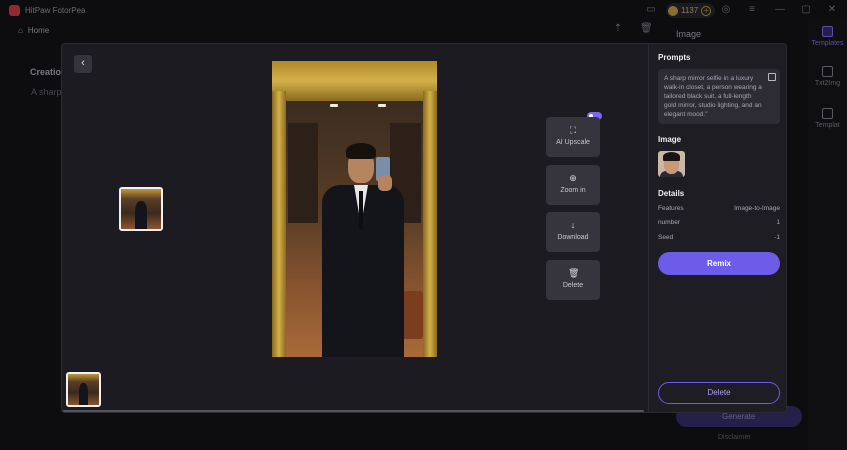  What do you see at coordinates (719, 263) in the screenshot?
I see `remix-button: Remix` at bounding box center [719, 263].